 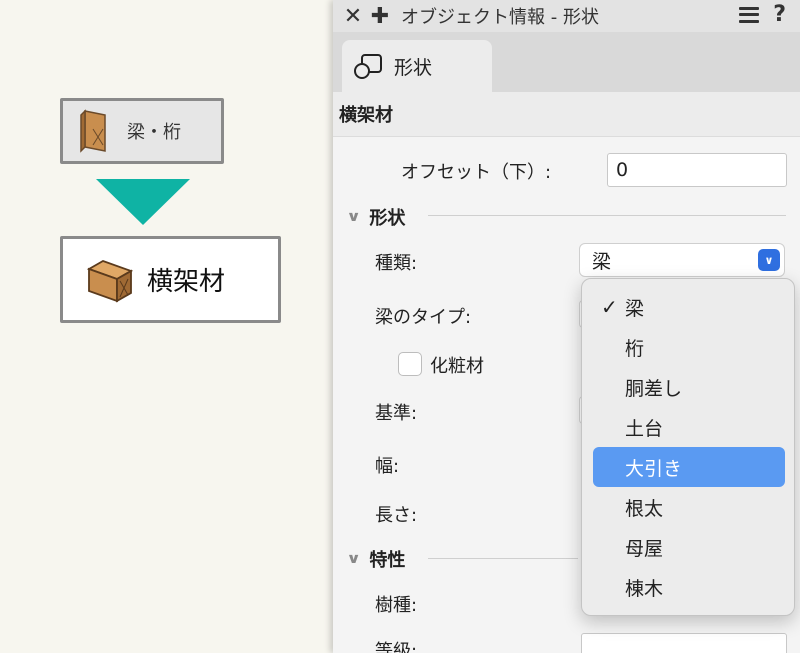 What do you see at coordinates (396, 413) in the screenshot?
I see `base-label: 基準:` at bounding box center [396, 413].